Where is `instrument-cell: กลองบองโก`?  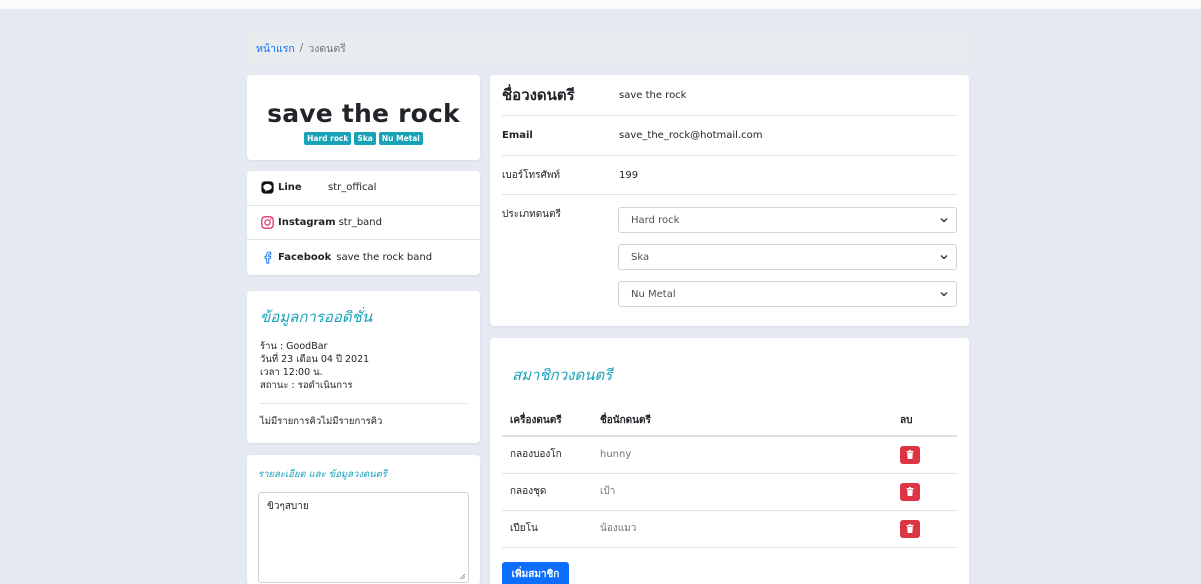 instrument-cell: กลองบองโก is located at coordinates (547, 455).